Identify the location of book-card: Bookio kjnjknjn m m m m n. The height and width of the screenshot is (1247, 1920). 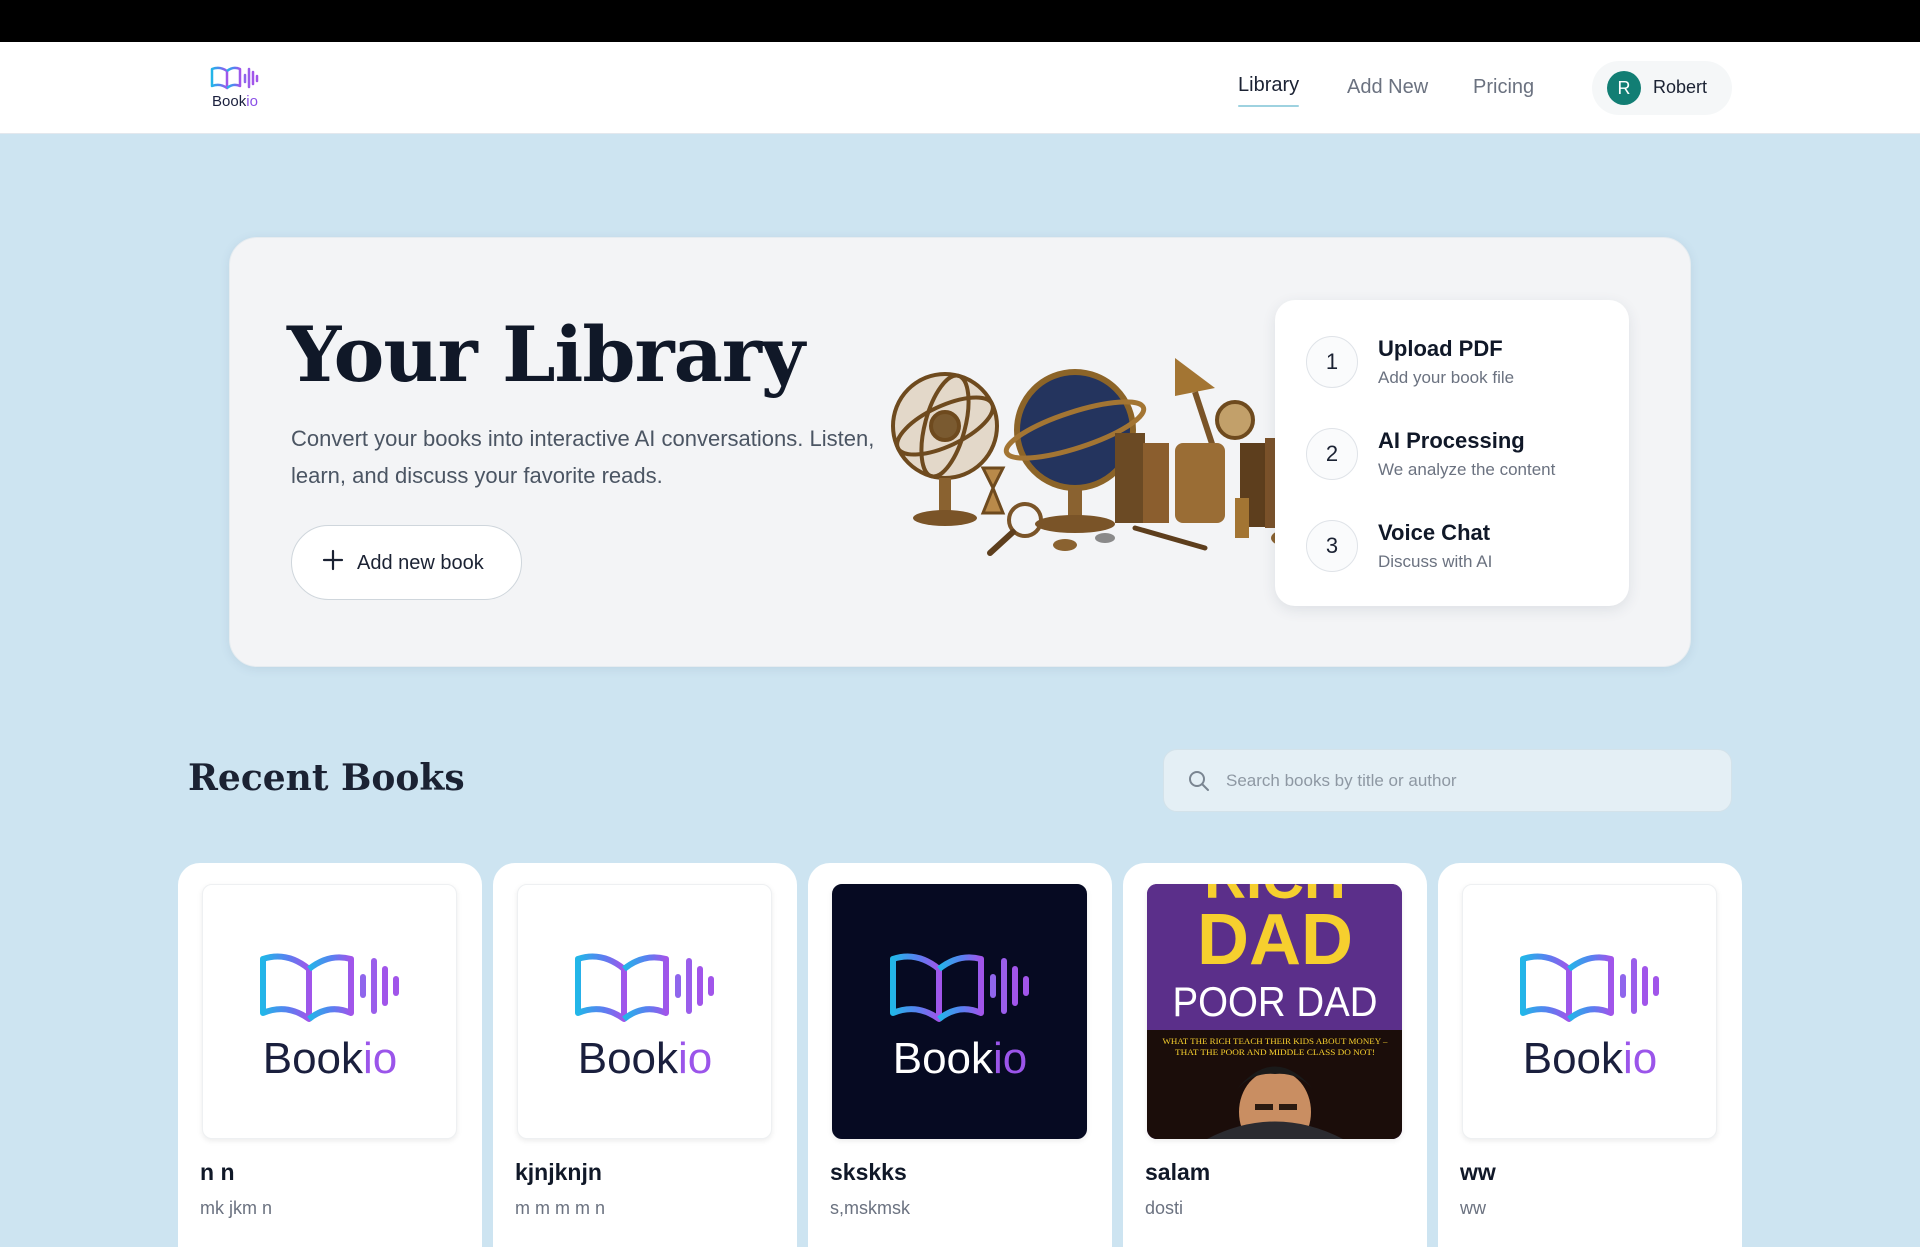
(645, 1055).